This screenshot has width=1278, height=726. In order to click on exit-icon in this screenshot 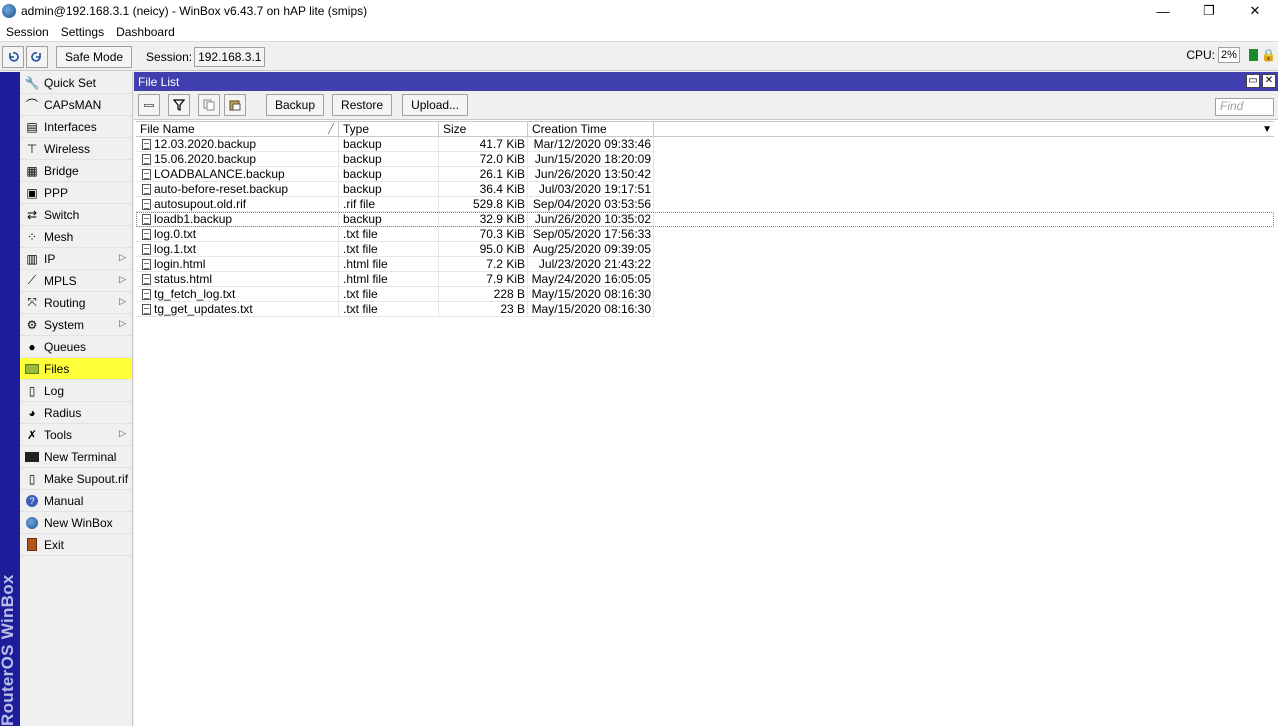, I will do `click(32, 545)`.